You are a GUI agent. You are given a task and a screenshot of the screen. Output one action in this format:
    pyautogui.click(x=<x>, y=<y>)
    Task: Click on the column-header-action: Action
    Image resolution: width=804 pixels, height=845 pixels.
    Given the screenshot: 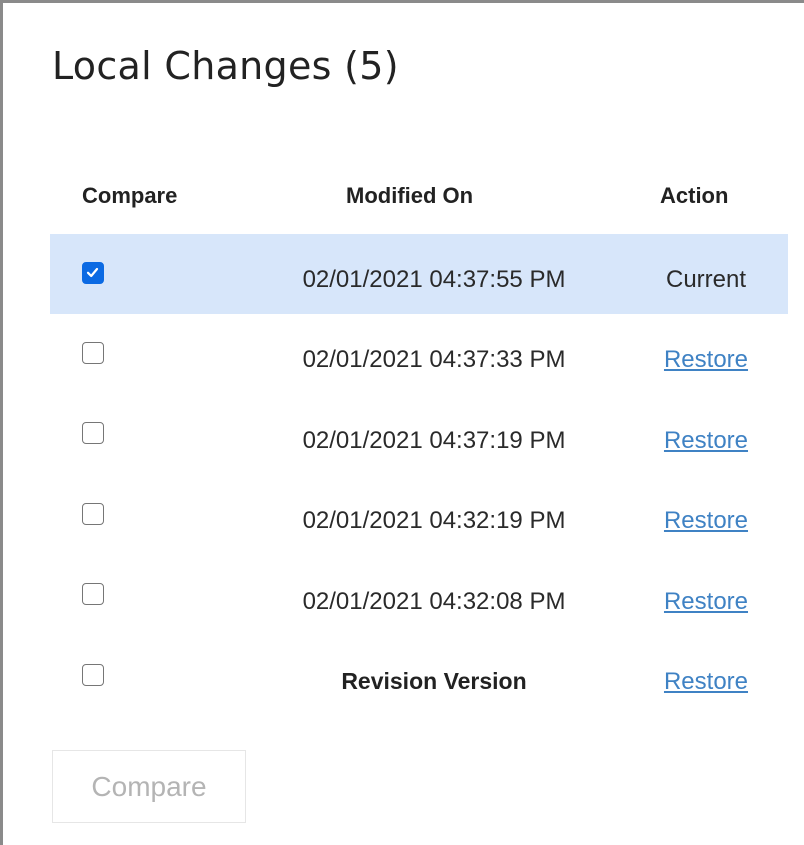 What is the action you would take?
    pyautogui.click(x=694, y=195)
    